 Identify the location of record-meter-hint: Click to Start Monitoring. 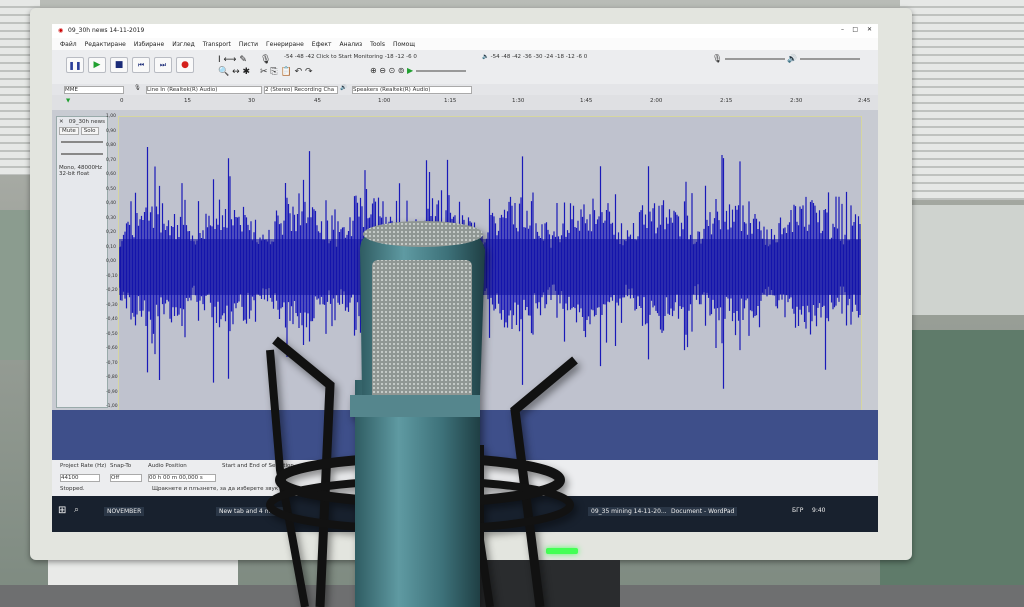
(349, 57).